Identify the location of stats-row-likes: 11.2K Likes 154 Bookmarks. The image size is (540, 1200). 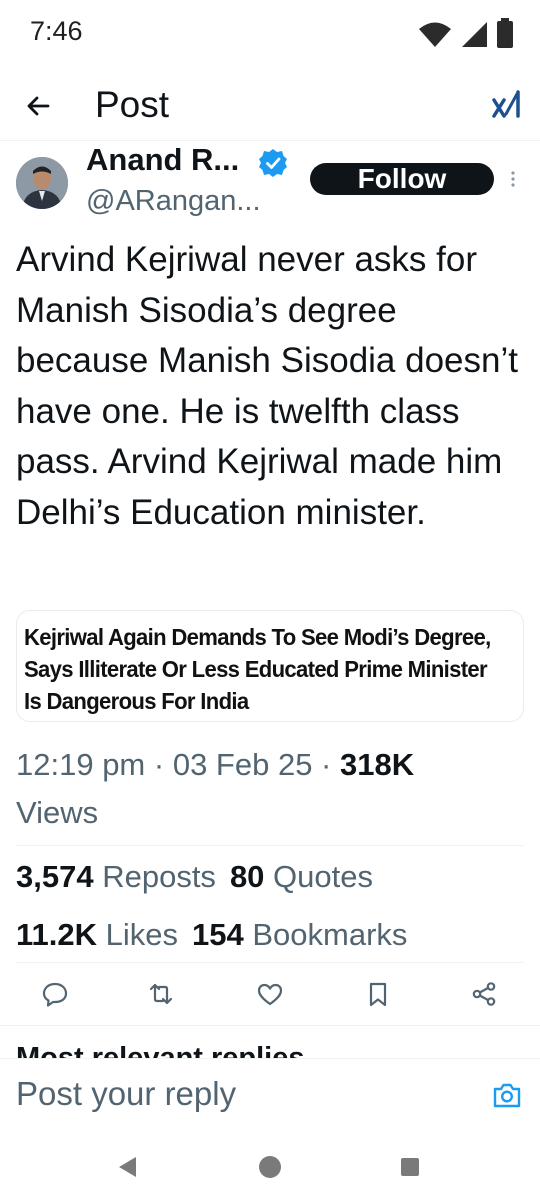
(211, 935).